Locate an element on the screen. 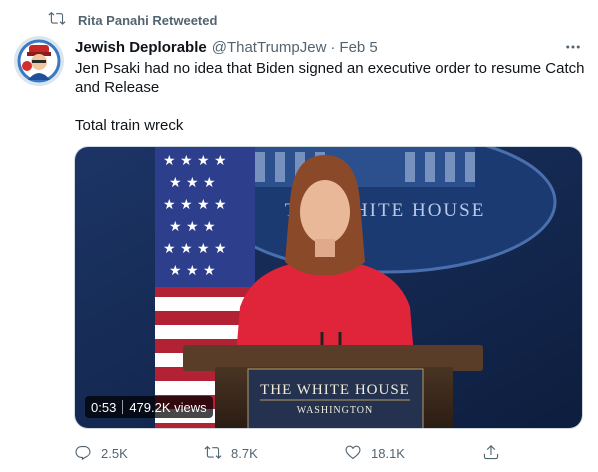  reply-button: 2.5K is located at coordinates (101, 453).